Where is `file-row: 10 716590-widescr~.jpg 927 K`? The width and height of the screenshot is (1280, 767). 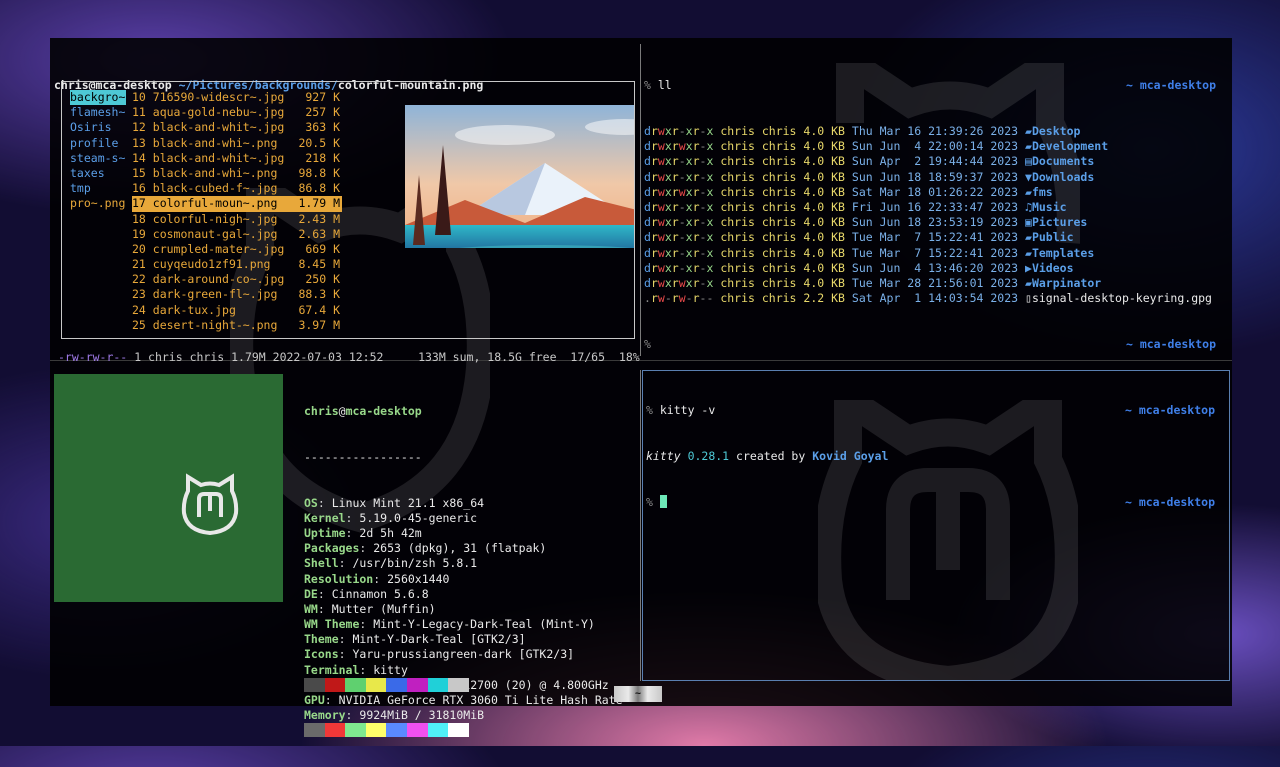
file-row: 10 716590-widescr~.jpg 927 K is located at coordinates (237, 97).